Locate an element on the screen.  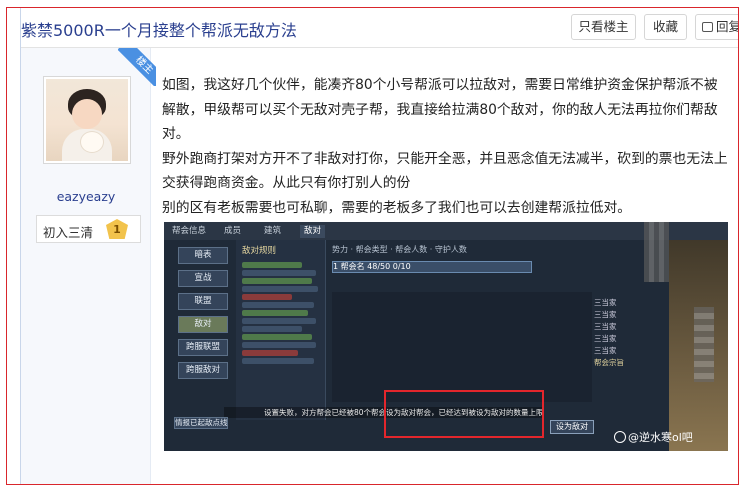
rank-box: 初入三清 1 is located at coordinates (88, 229).